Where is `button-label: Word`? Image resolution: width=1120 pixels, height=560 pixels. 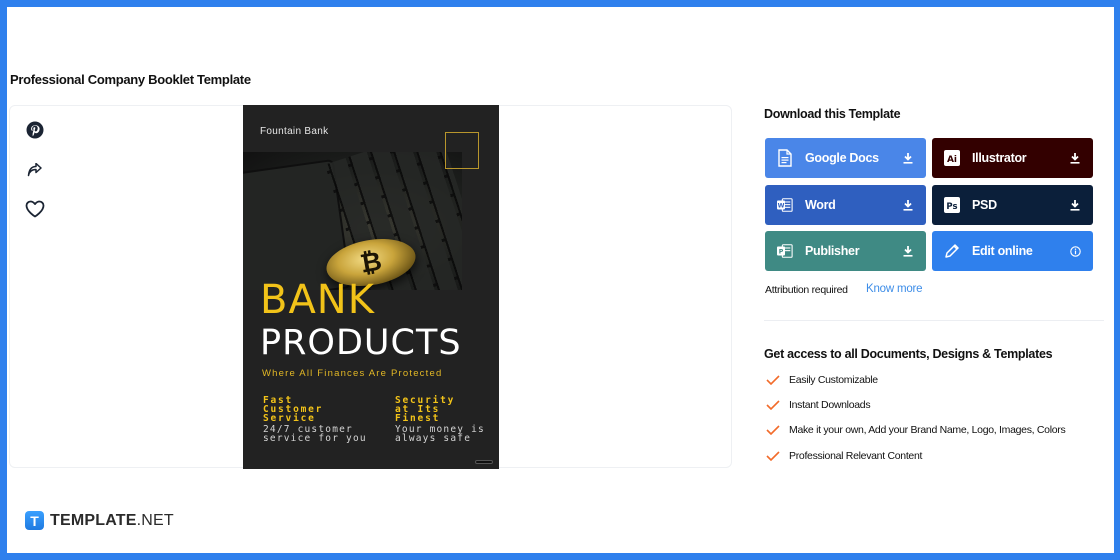 button-label: Word is located at coordinates (820, 205).